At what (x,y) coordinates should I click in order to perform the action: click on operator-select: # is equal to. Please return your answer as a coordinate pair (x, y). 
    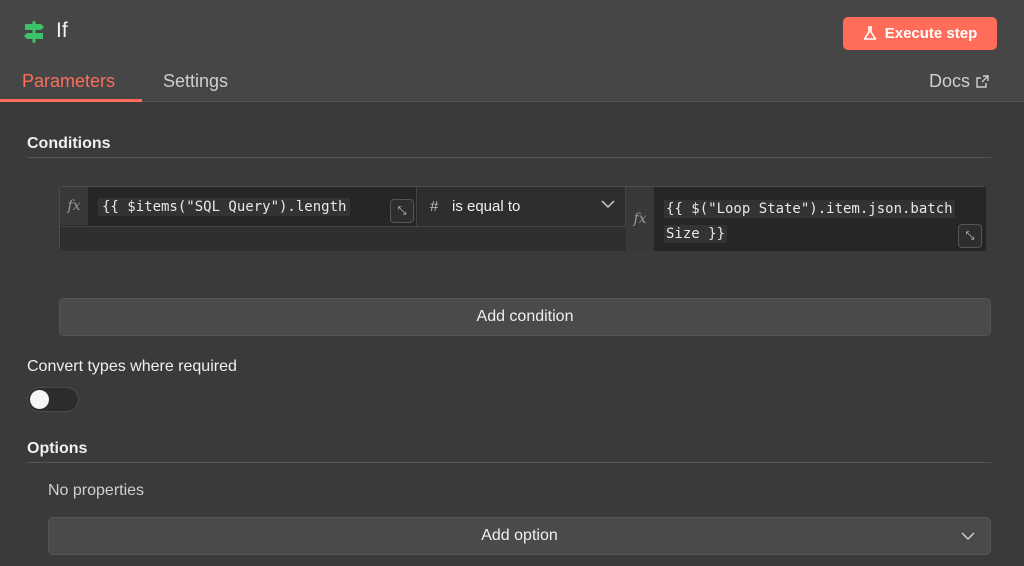
    Looking at the image, I should click on (522, 206).